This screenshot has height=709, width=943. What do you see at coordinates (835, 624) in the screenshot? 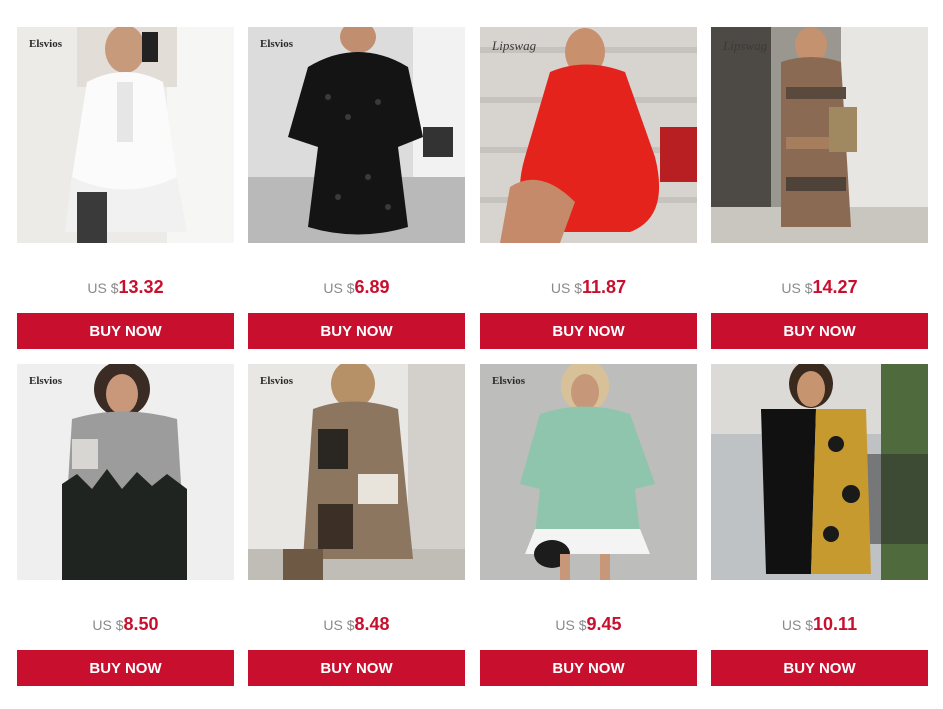
I see `price-amount: 10.11` at bounding box center [835, 624].